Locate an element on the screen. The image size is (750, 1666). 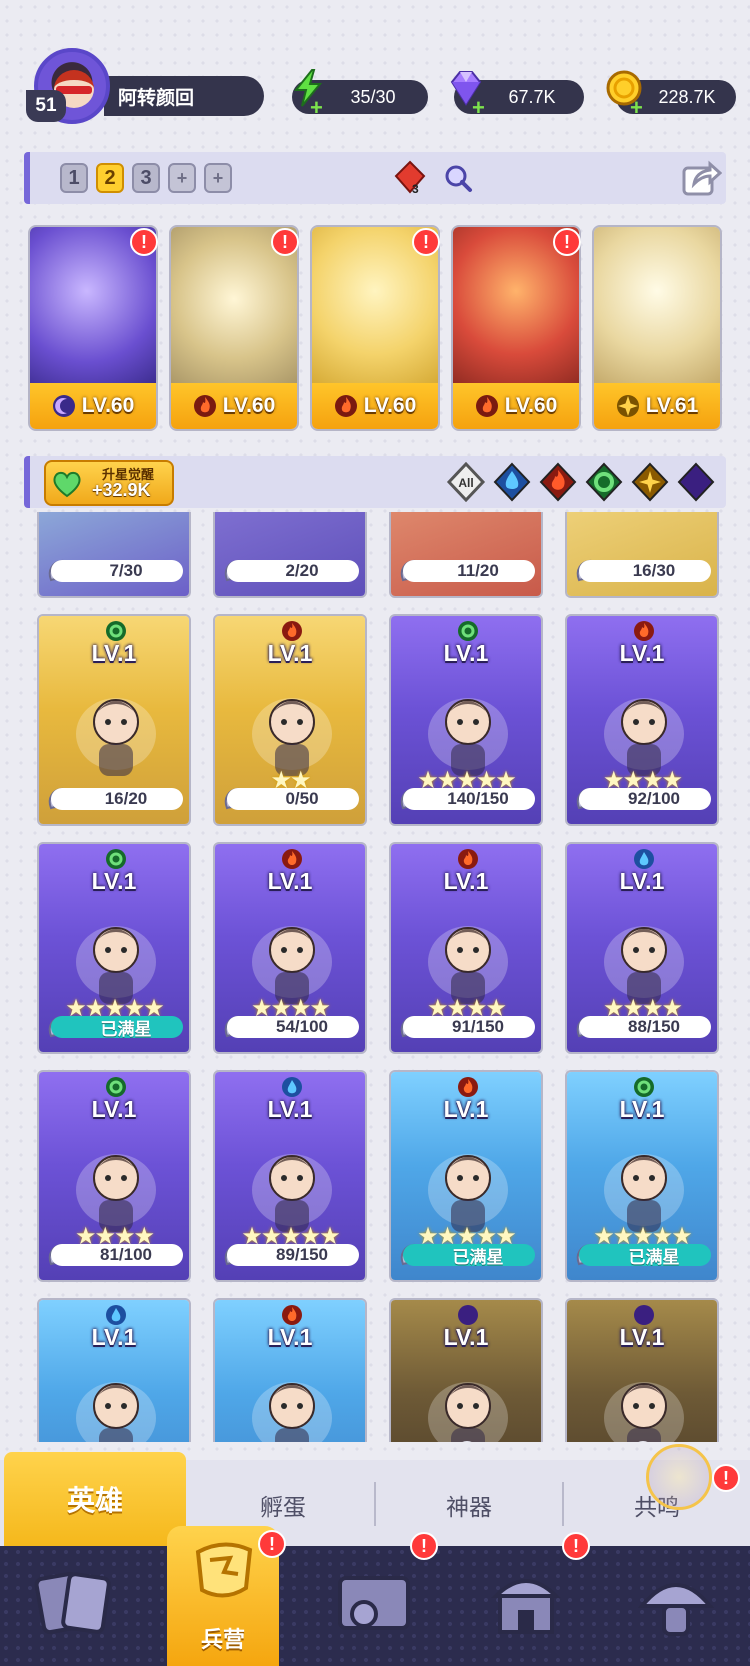
team-slot-add-2: + is located at coordinates (218, 178).